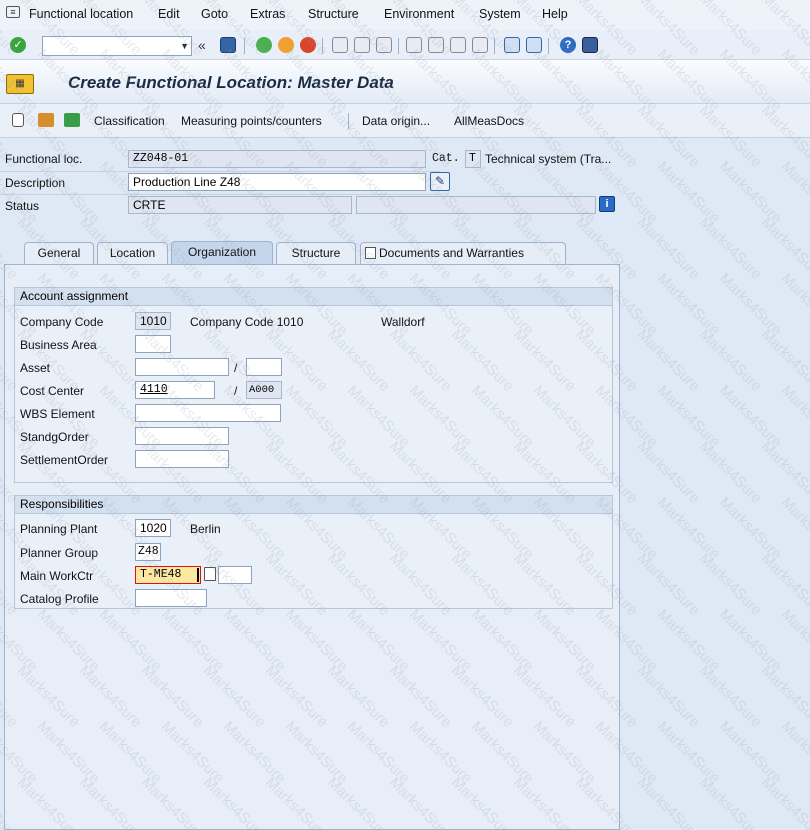  Describe the element at coordinates (436, 45) in the screenshot. I see `prev-page-icon` at that location.